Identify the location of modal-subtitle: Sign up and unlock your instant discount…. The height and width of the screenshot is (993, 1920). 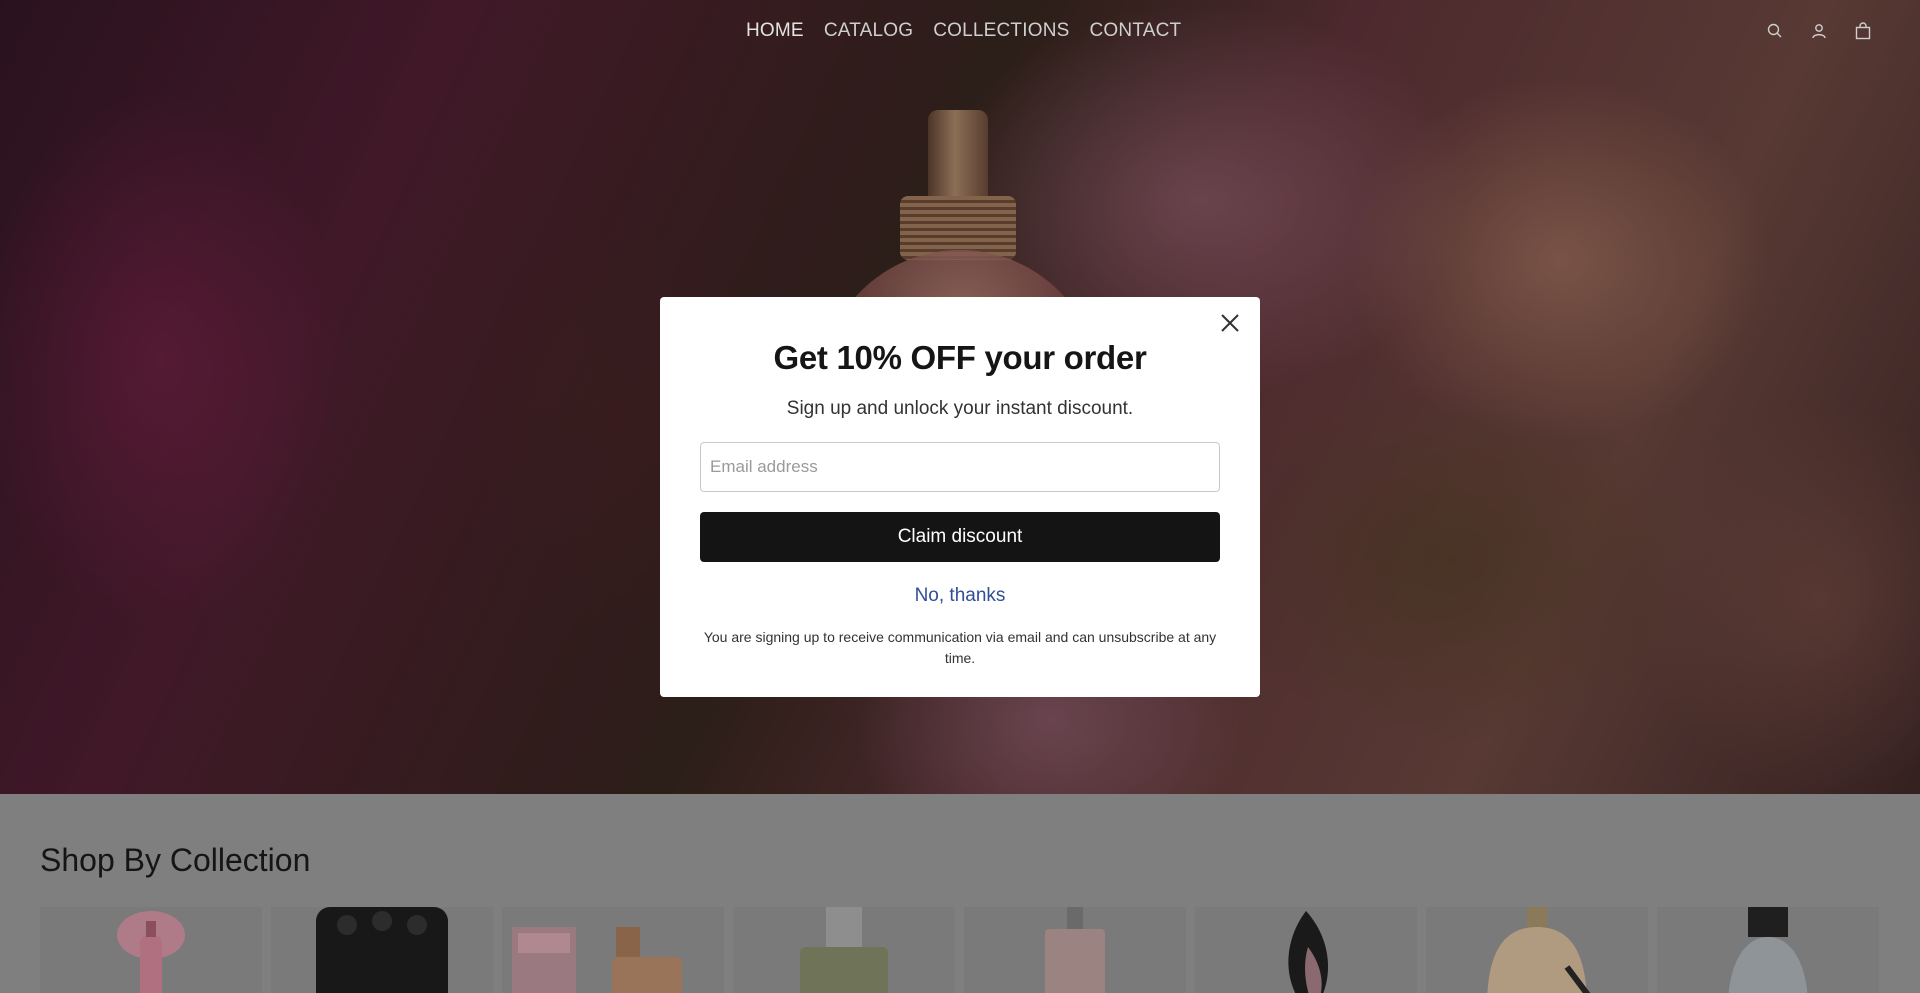
(960, 408).